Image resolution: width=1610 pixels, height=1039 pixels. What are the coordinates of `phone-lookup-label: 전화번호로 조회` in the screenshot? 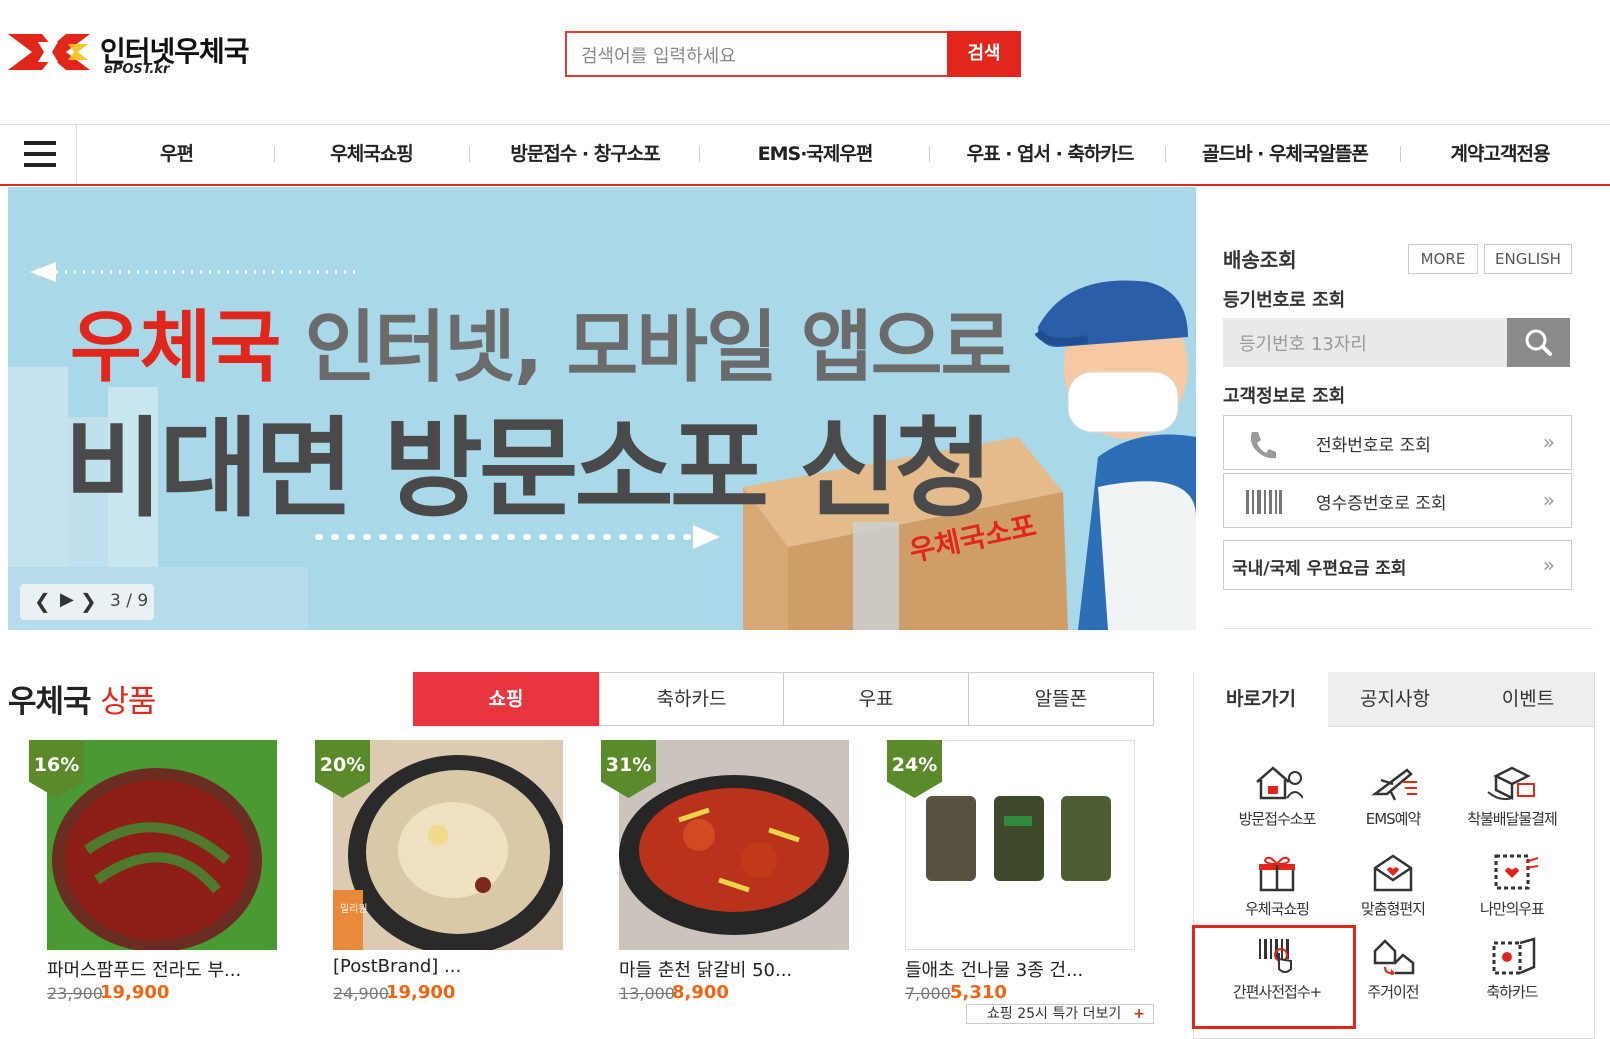 It's located at (1373, 446).